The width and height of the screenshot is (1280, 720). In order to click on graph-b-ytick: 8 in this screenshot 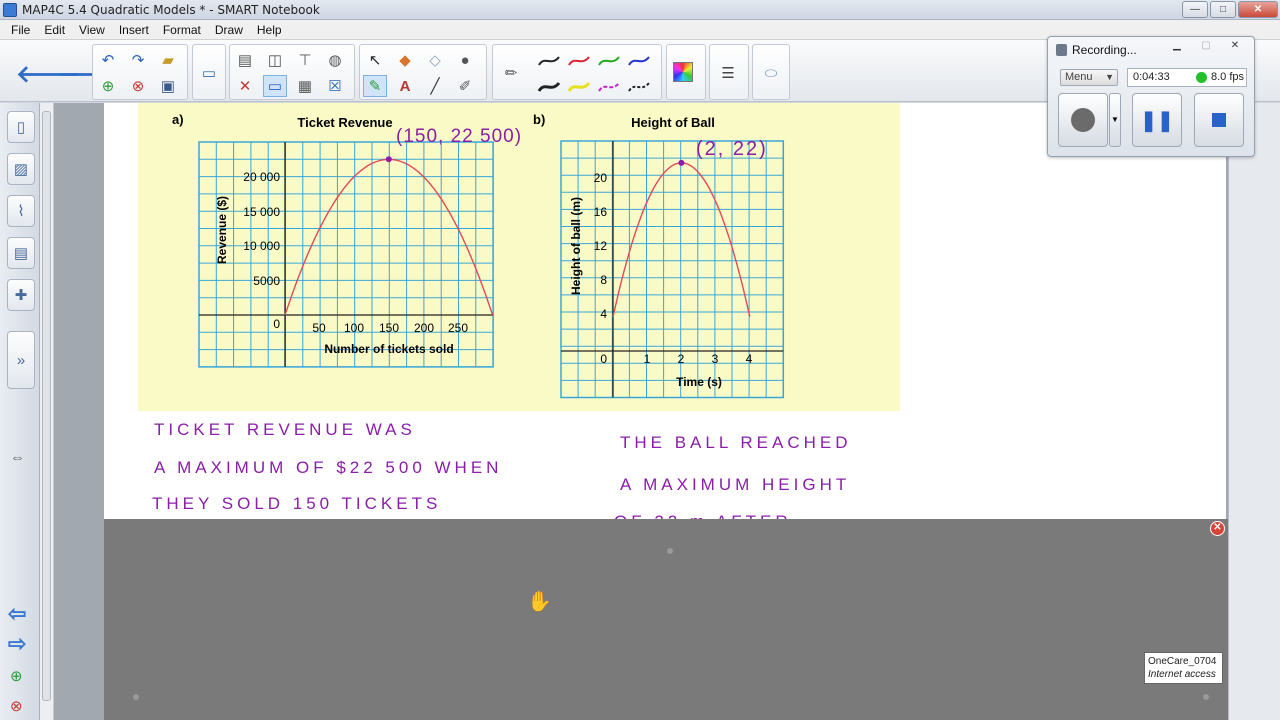, I will do `click(603, 280)`.